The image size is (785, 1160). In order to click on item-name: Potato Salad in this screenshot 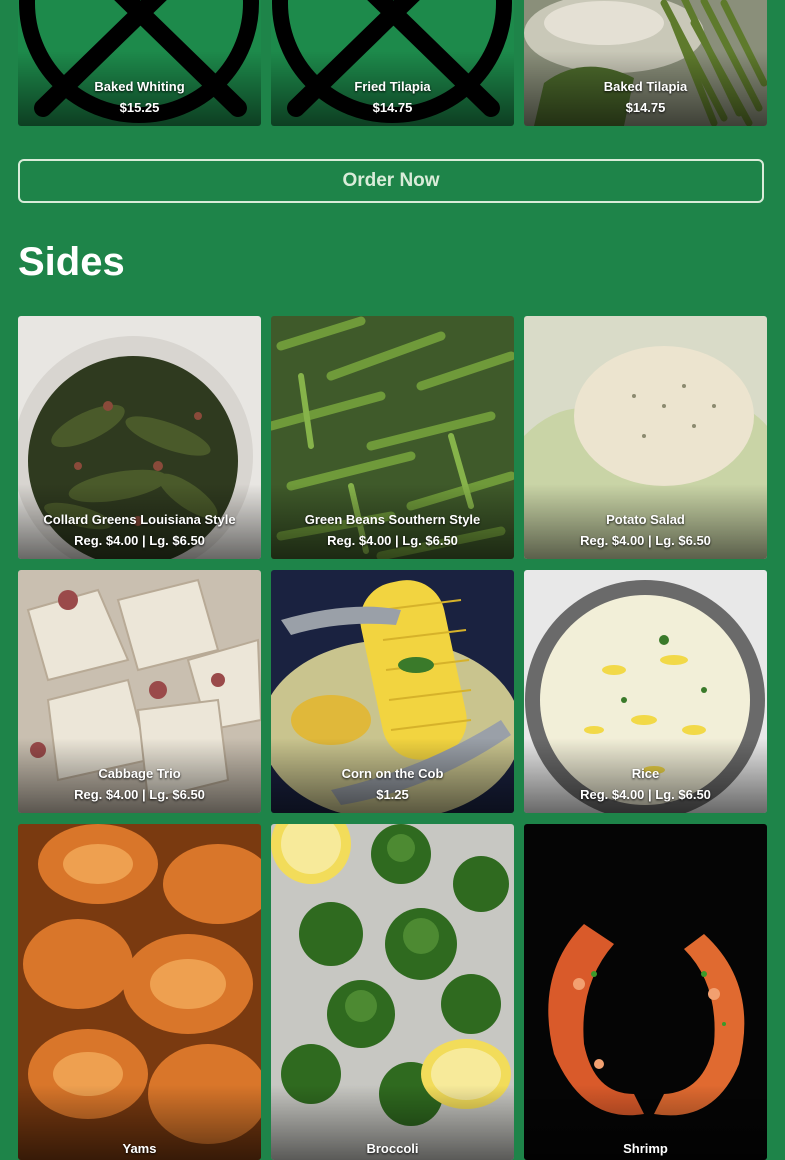, I will do `click(645, 519)`.